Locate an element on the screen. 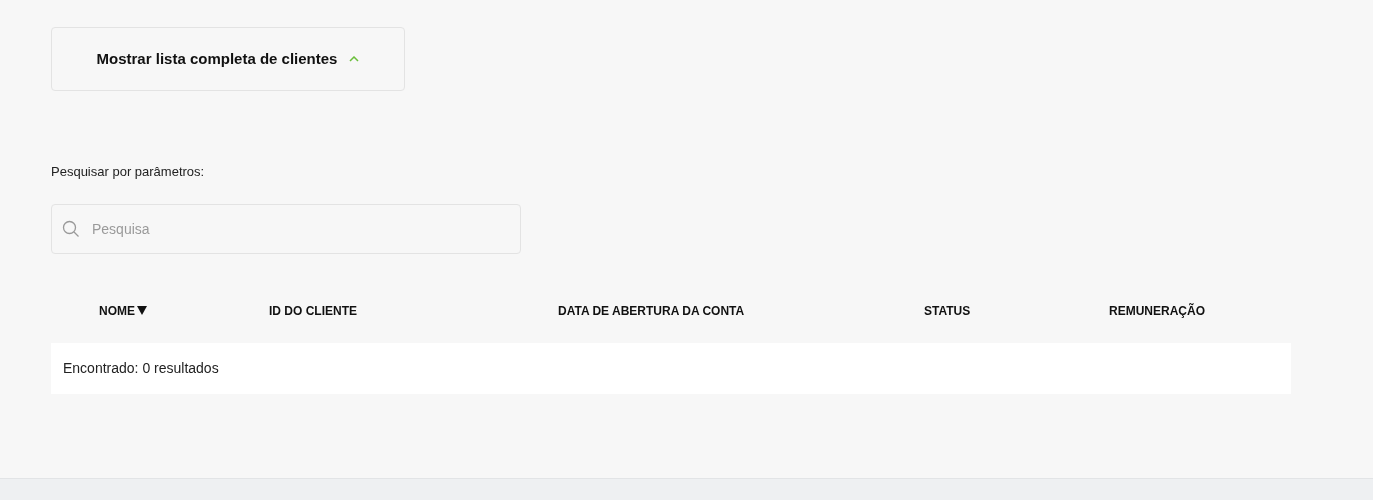  search-label: Pesquisar por parâmetros: is located at coordinates (128, 172).